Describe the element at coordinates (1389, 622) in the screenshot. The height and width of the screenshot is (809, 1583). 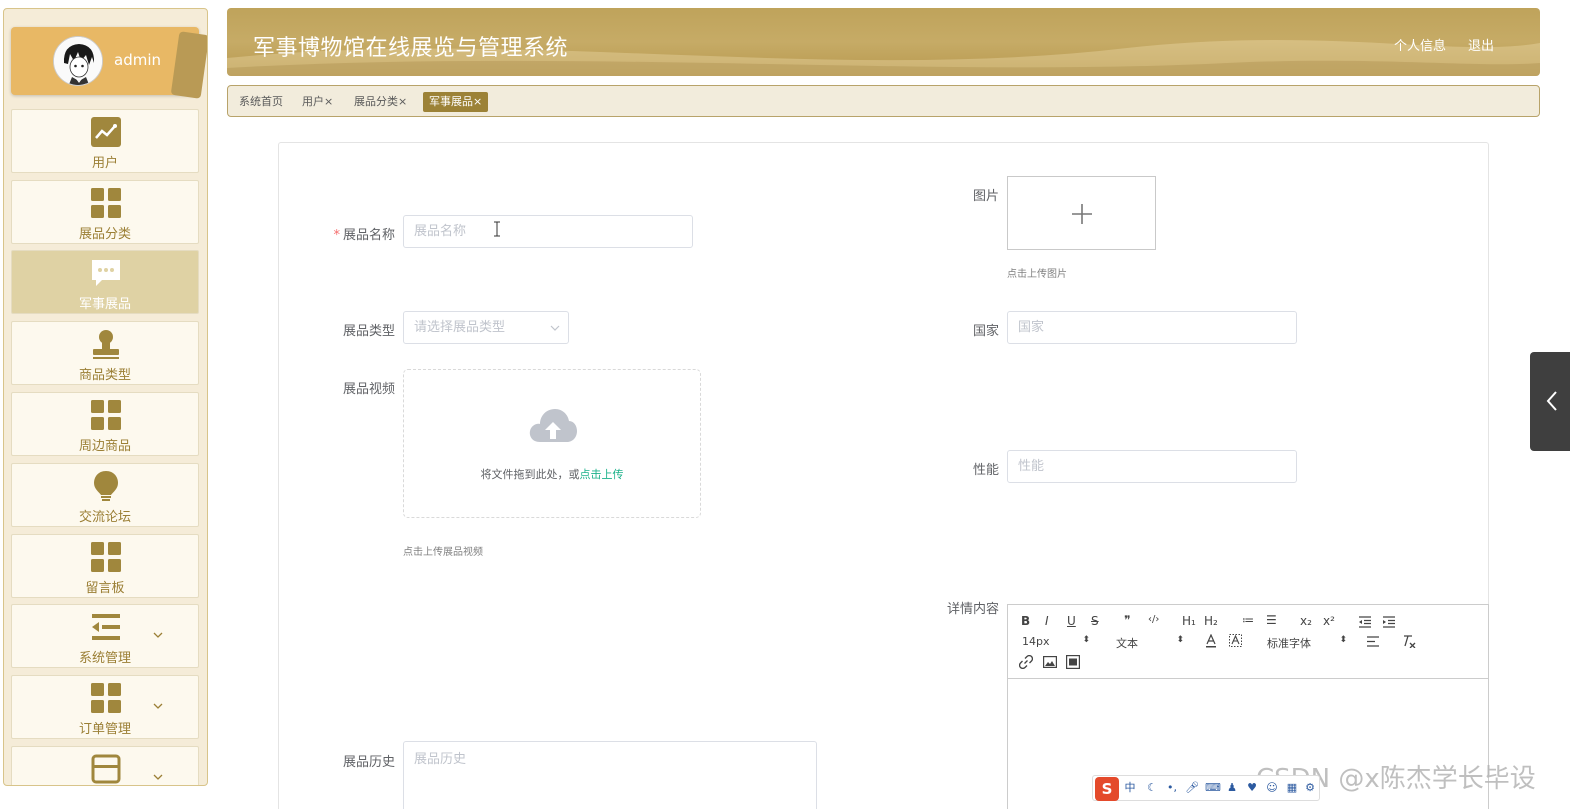
I see `indent-icon` at that location.